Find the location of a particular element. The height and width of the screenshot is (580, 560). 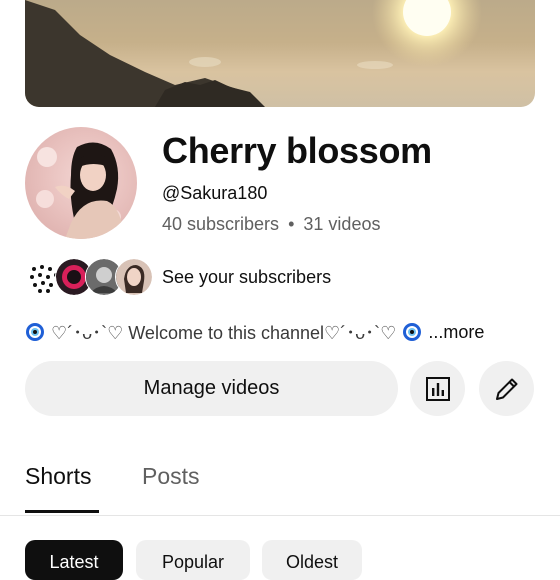

description-text: ♡´･ᴗ･`♡ Welcome to this channel♡´･ᴗ･`♡ is located at coordinates (224, 333).